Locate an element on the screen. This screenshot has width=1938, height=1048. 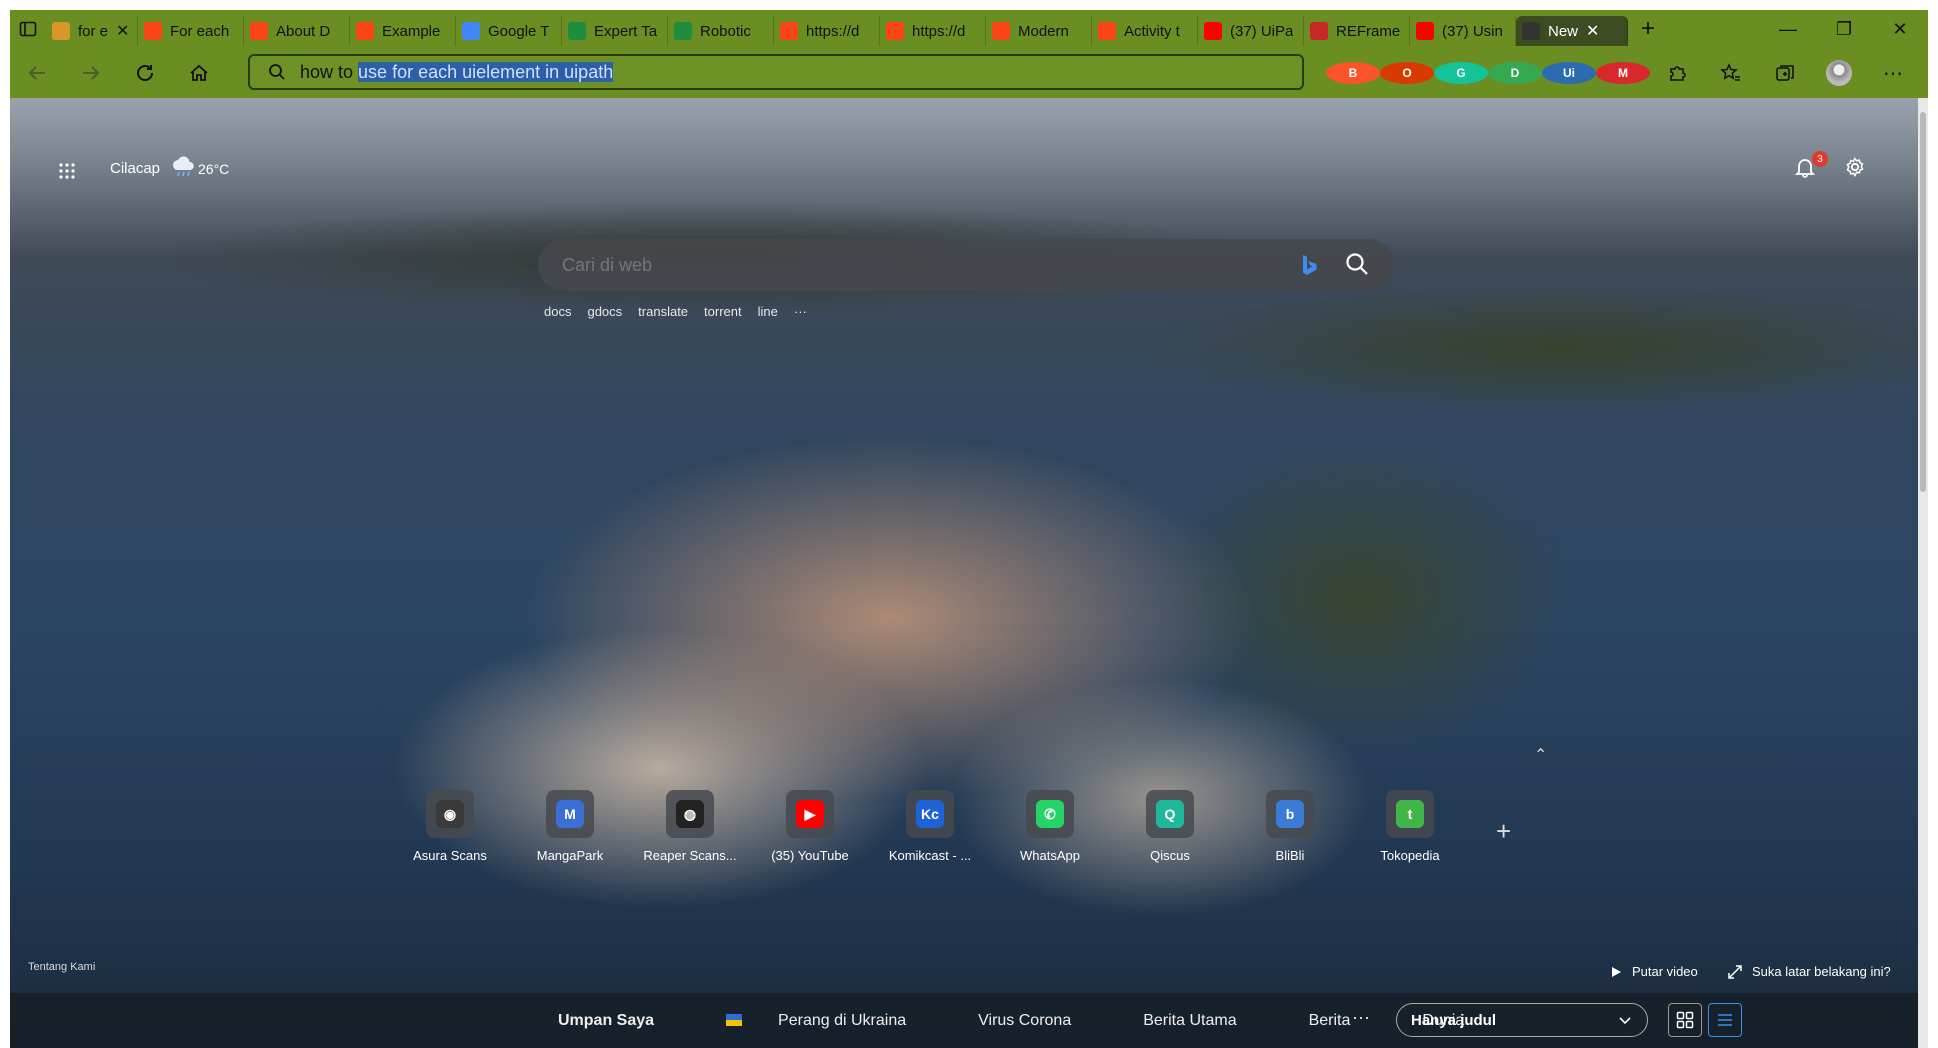
about-link: Tentang Kami is located at coordinates (61, 967).